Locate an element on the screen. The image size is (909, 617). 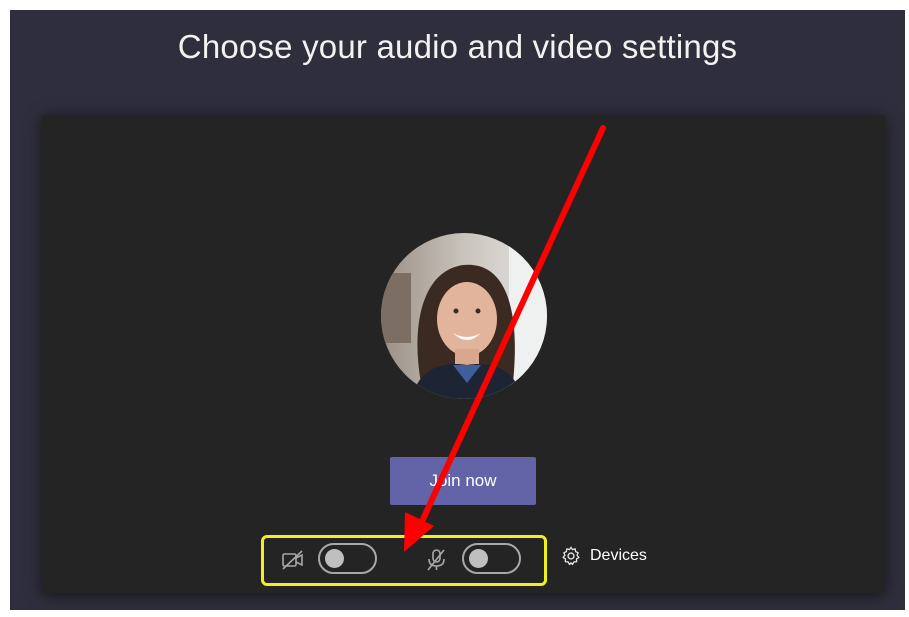
microphone-toggle is located at coordinates (491, 558).